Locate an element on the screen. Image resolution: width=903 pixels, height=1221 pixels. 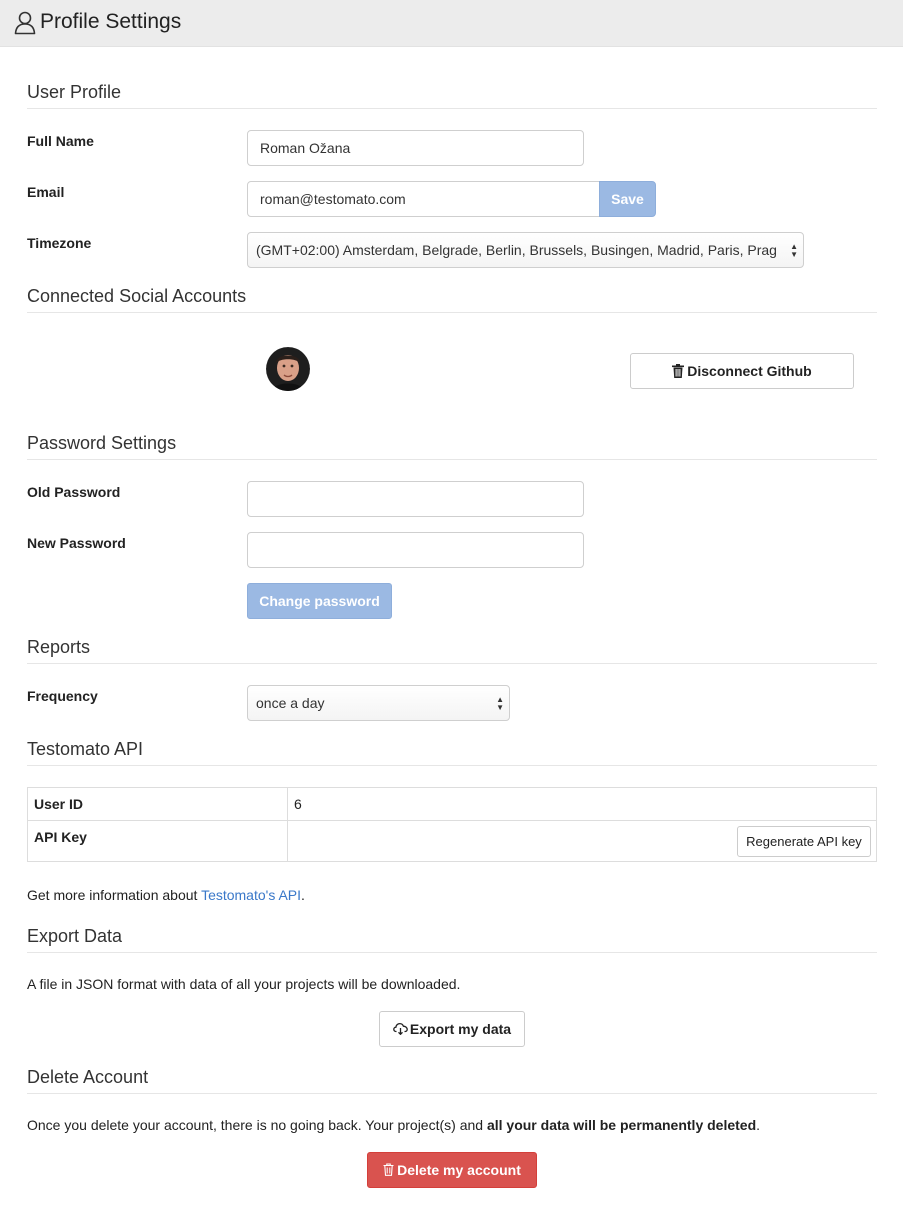
full-name-input: Roman Ožana is located at coordinates (415, 148).